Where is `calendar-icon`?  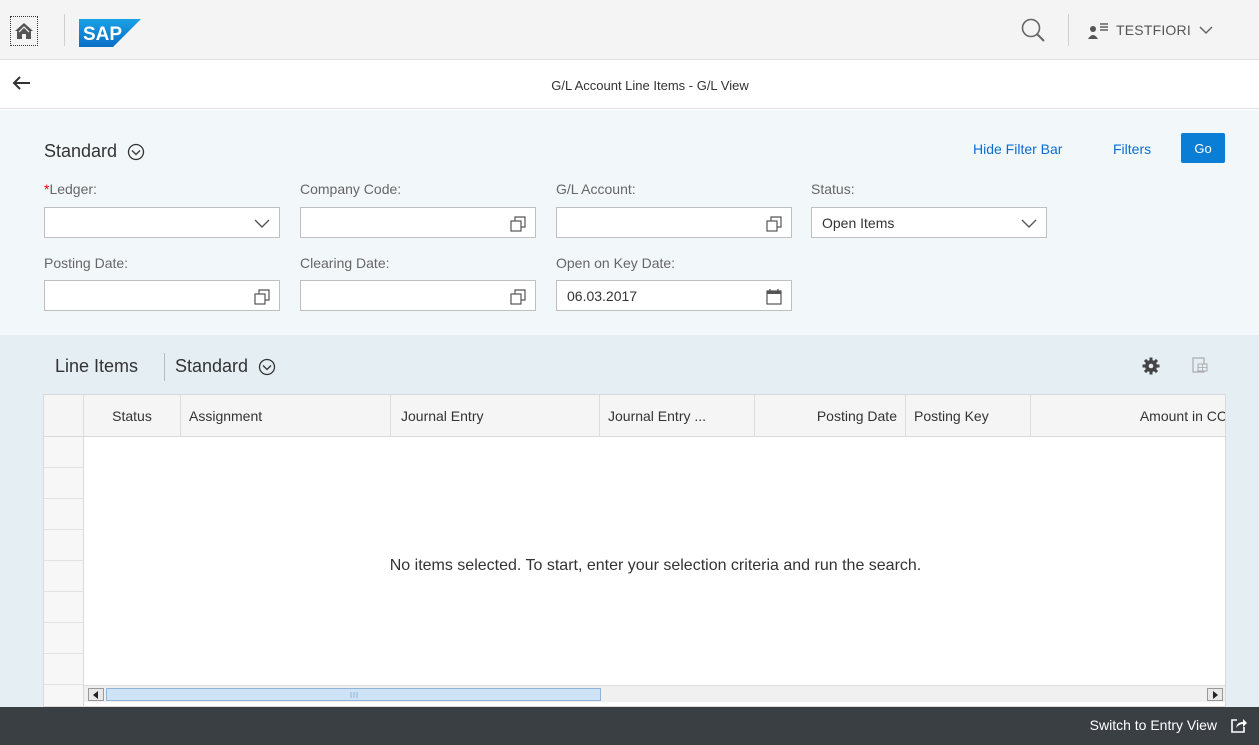 calendar-icon is located at coordinates (774, 297).